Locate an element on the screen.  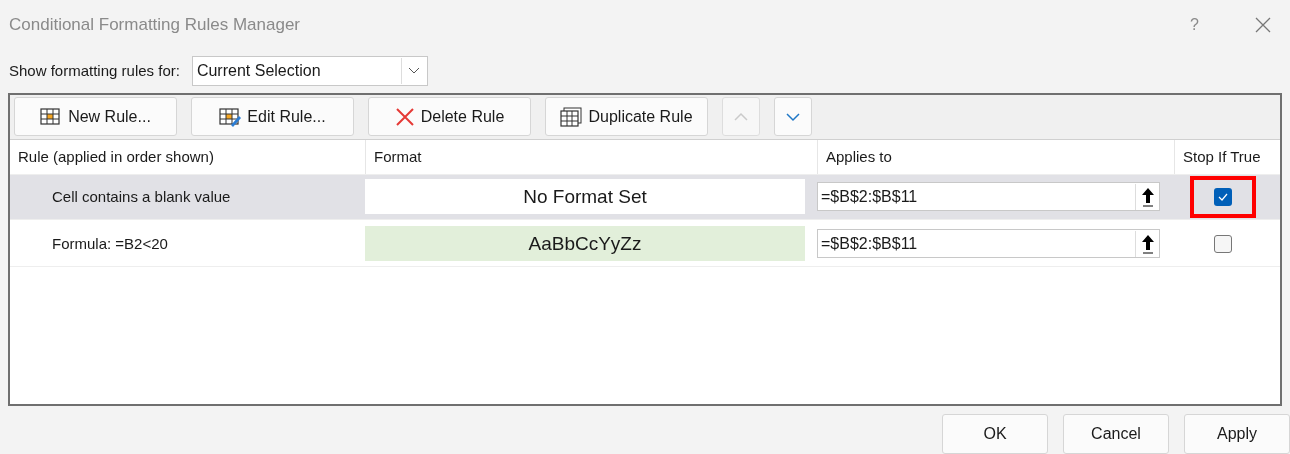
check-icon is located at coordinates (1223, 196).